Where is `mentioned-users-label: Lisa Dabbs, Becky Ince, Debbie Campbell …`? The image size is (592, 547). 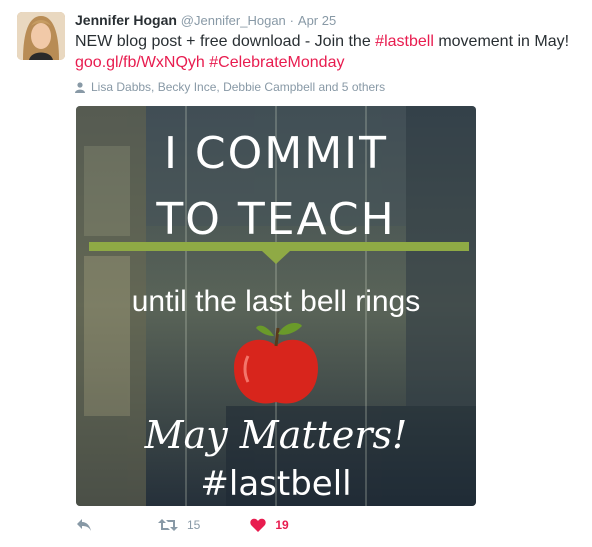
mentioned-users-label: Lisa Dabbs, Becky Ince, Debbie Campbell … is located at coordinates (238, 87).